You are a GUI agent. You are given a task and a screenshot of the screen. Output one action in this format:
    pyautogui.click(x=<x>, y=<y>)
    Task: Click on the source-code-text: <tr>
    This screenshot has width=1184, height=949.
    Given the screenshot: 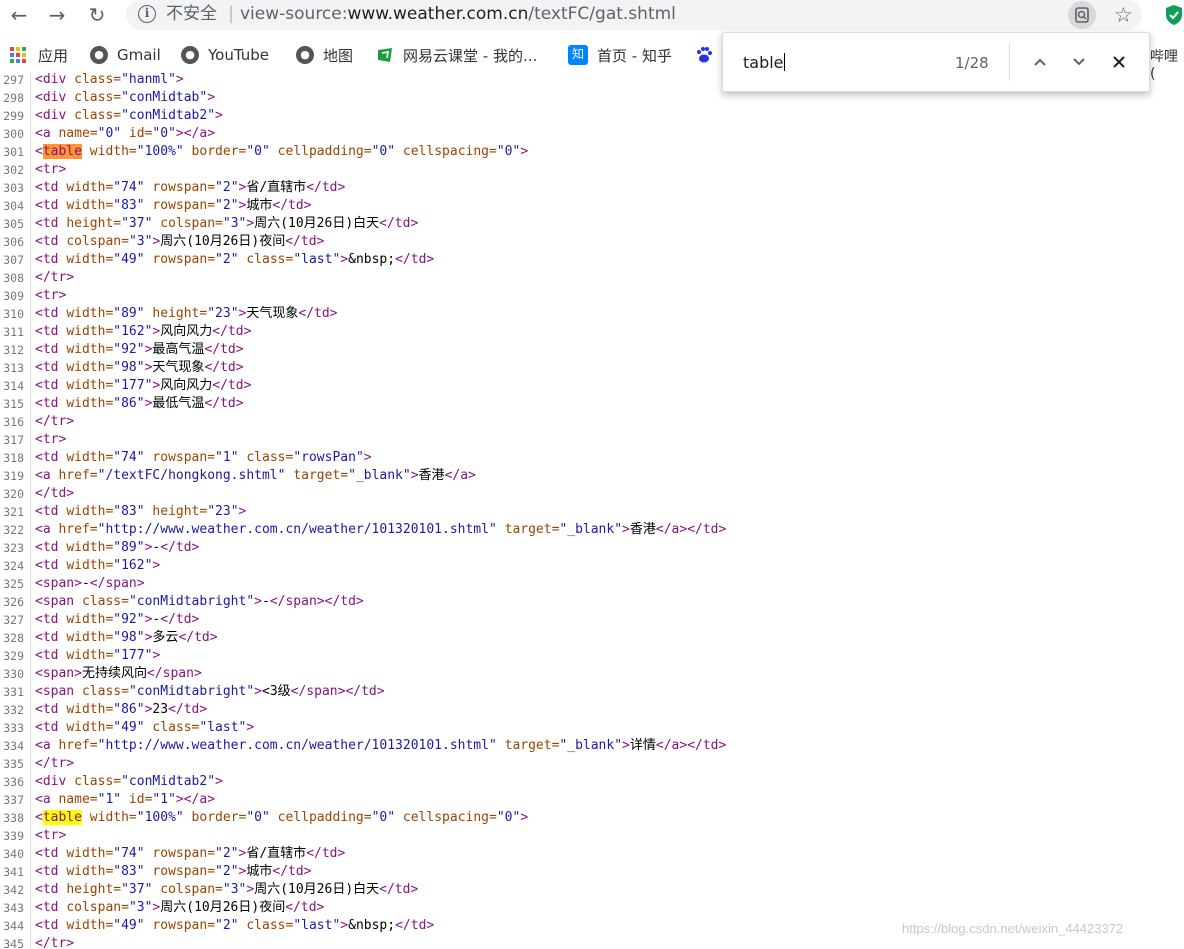 What is the action you would take?
    pyautogui.click(x=51, y=835)
    